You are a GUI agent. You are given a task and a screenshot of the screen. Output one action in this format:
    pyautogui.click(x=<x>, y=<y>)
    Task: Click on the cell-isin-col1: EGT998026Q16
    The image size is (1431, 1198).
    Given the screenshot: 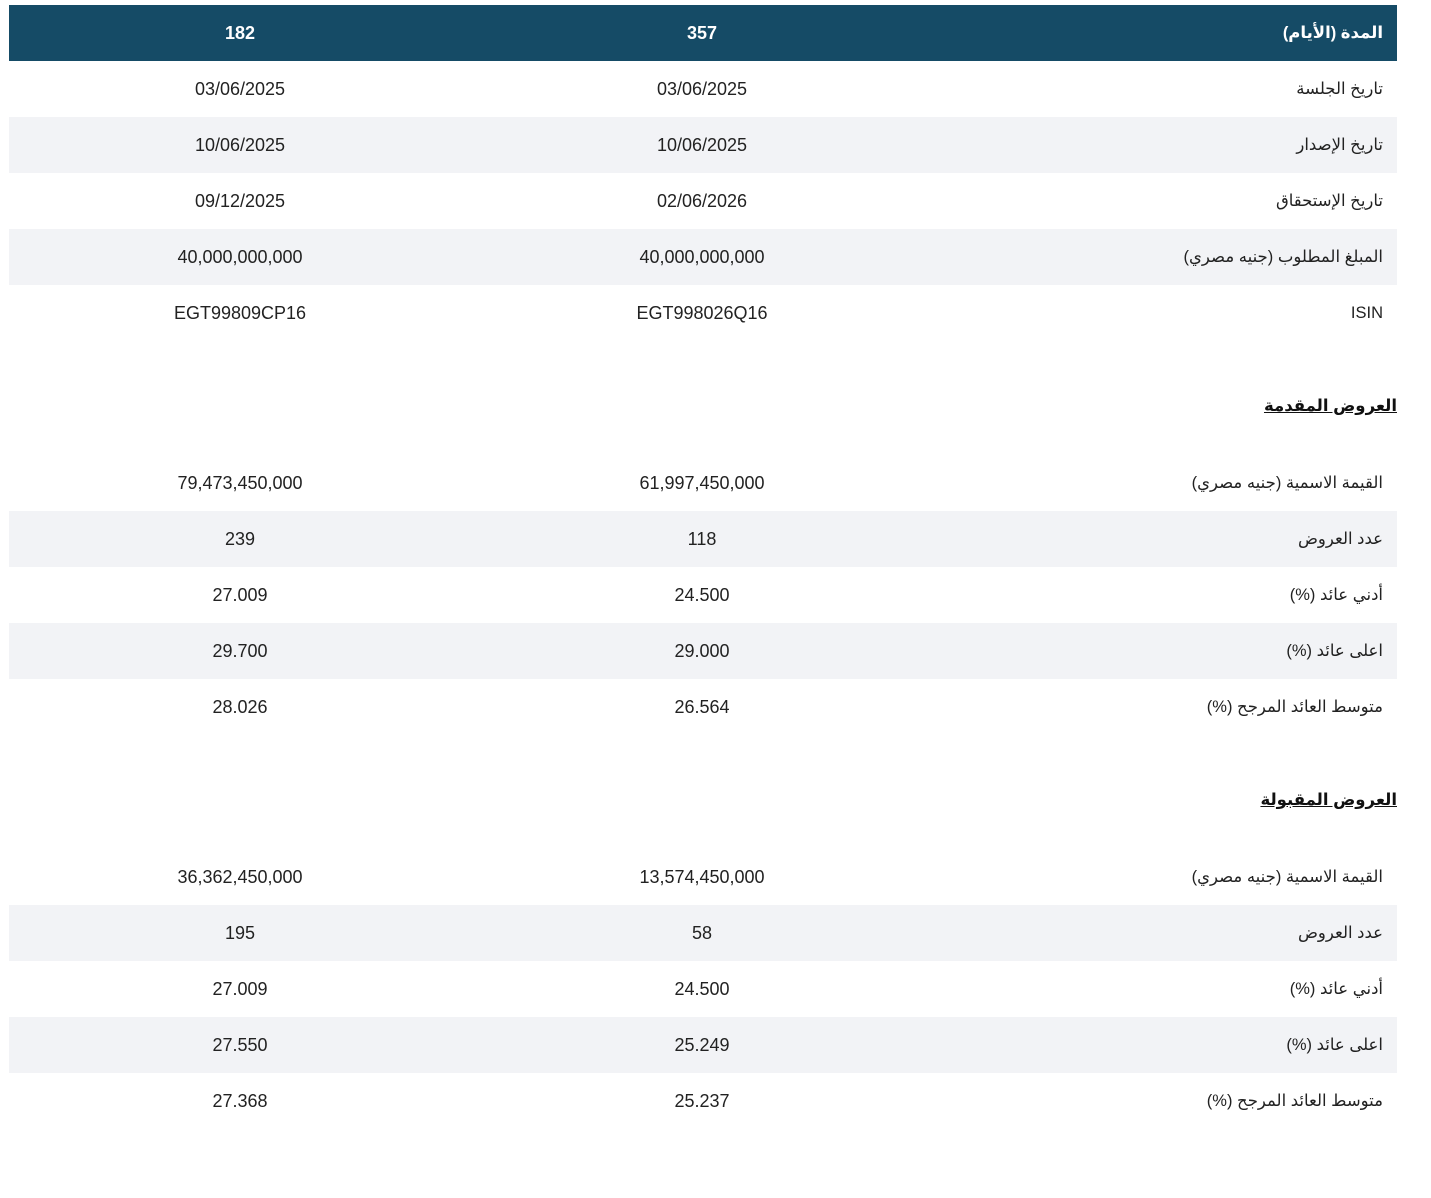 What is the action you would take?
    pyautogui.click(x=702, y=312)
    